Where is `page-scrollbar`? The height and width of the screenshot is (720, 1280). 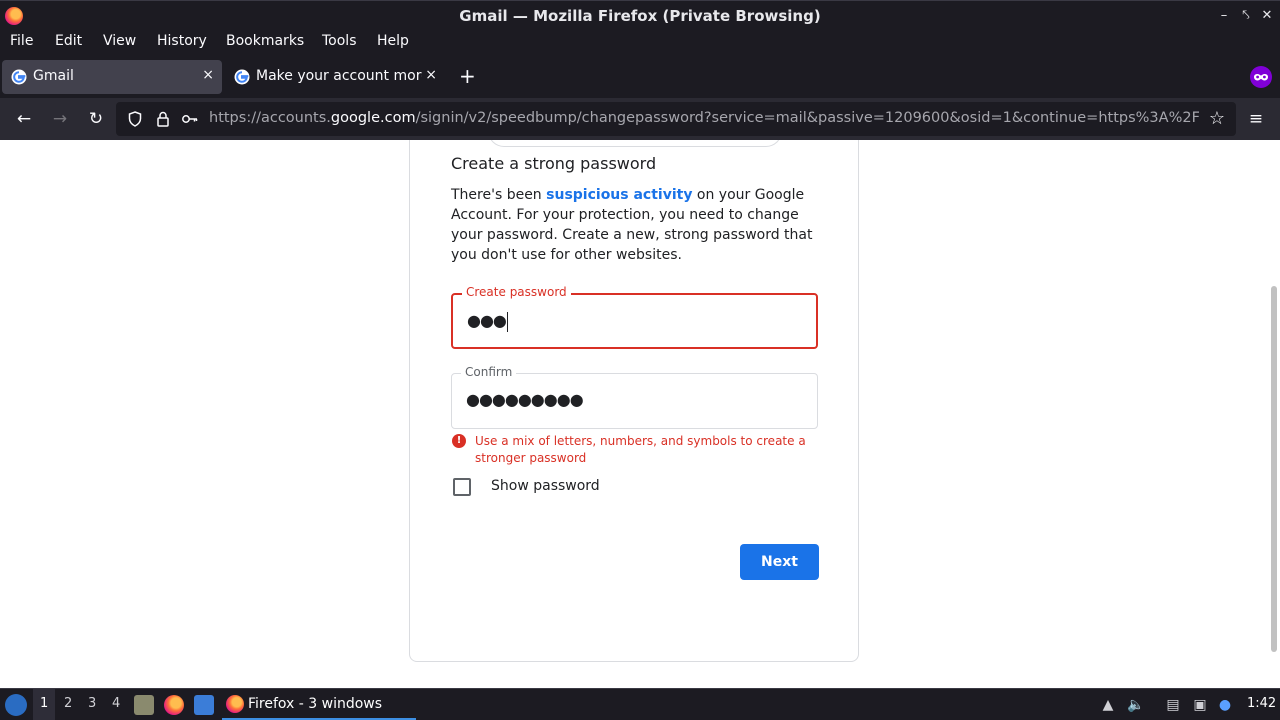 page-scrollbar is located at coordinates (1274, 414).